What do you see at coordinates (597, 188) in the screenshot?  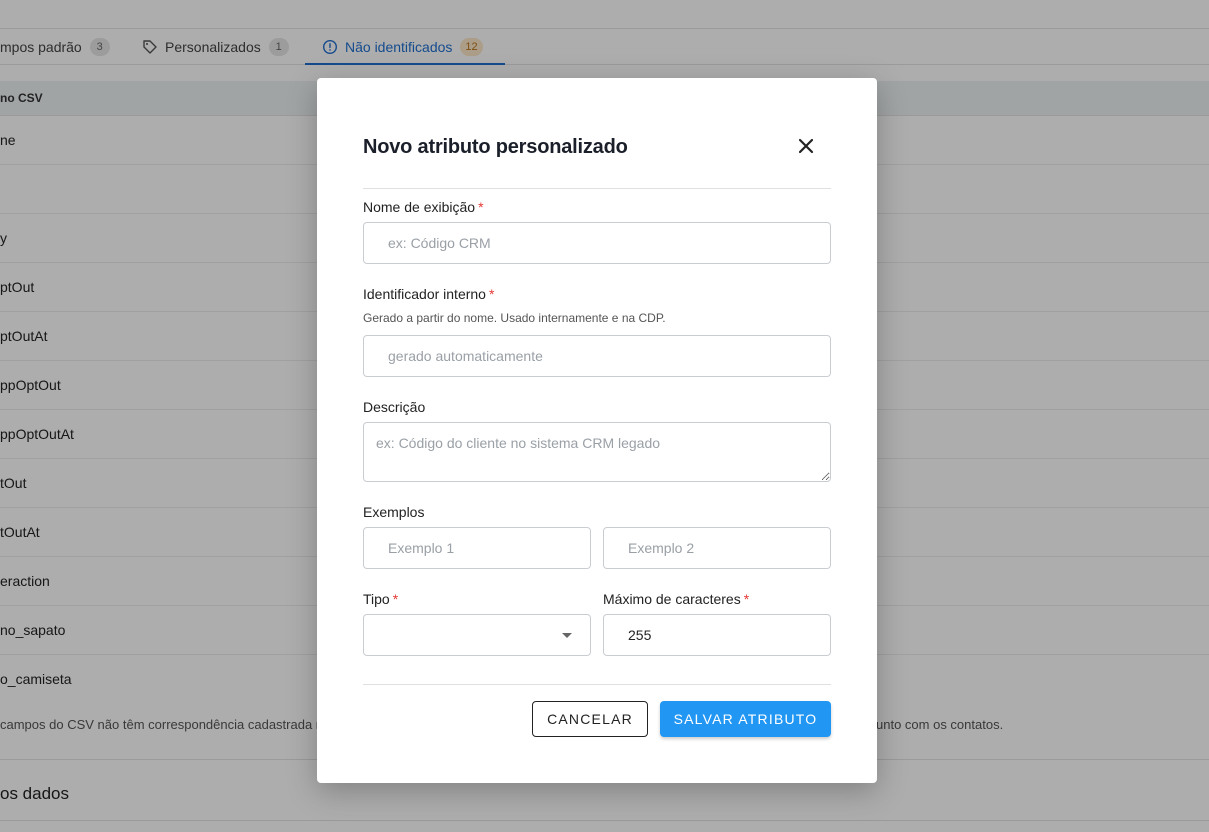 I see `header-divider` at bounding box center [597, 188].